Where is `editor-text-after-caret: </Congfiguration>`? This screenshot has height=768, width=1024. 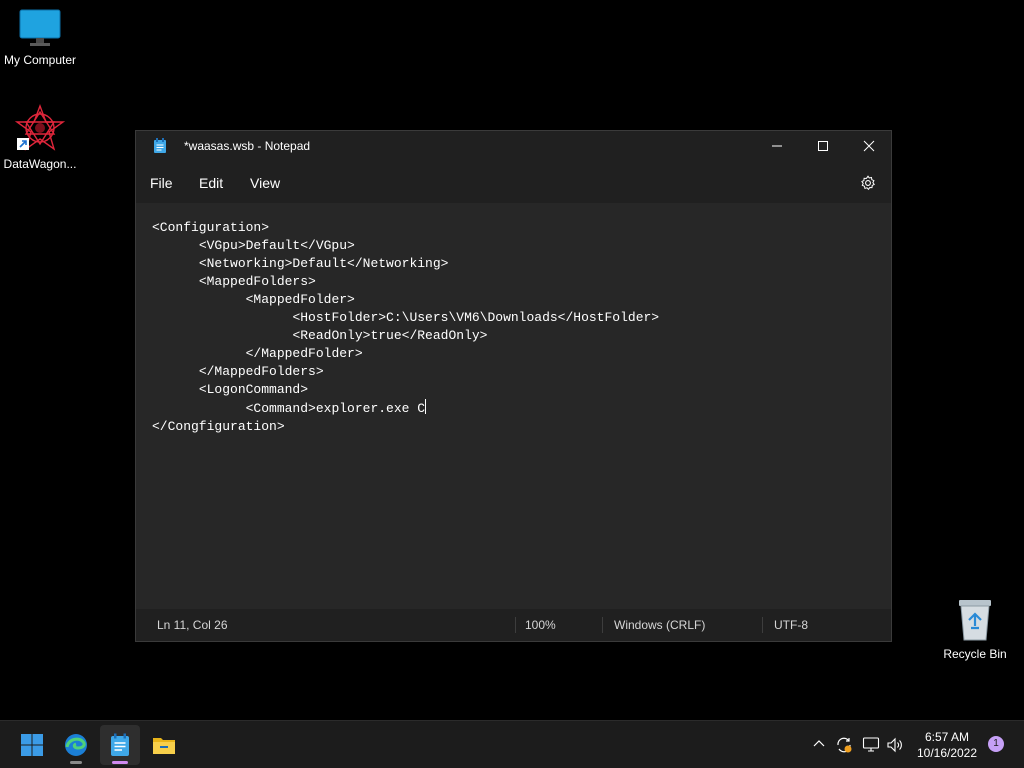
editor-text-after-caret: </Congfiguration> is located at coordinates (218, 426).